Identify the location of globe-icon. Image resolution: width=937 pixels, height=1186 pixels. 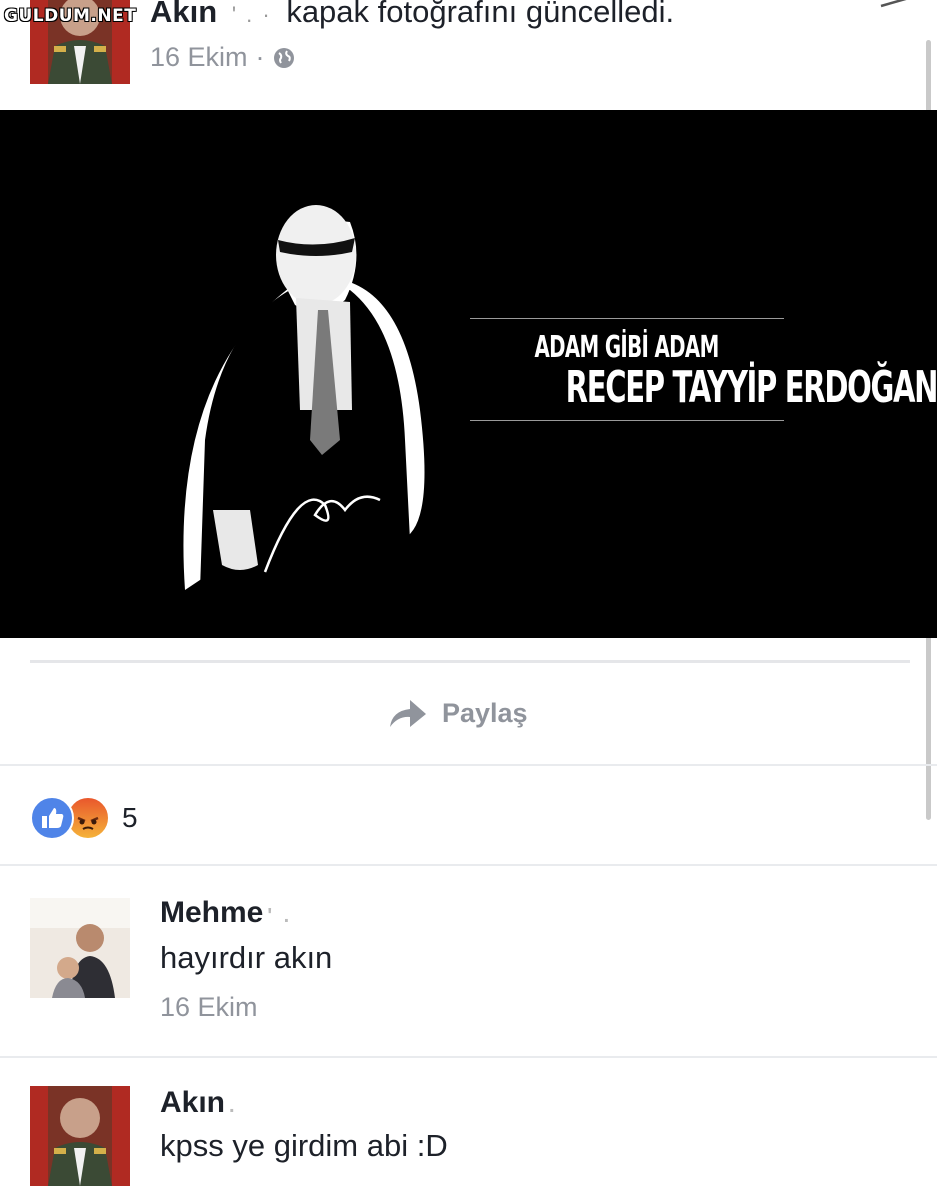
(284, 58).